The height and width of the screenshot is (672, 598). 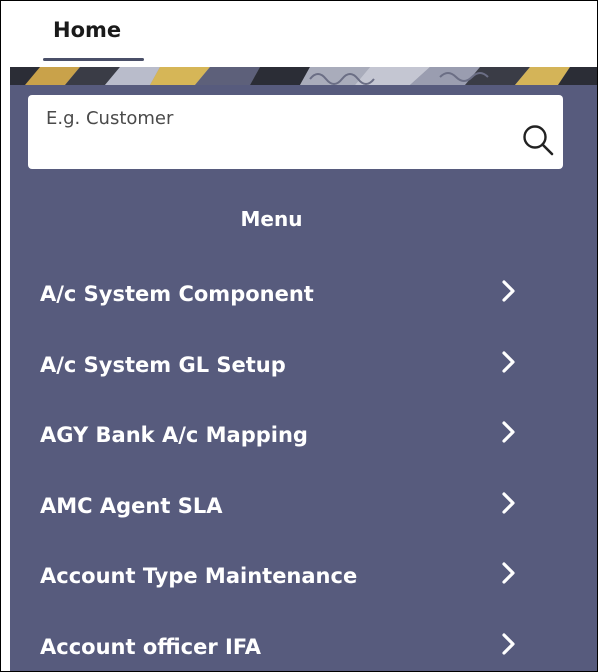 What do you see at coordinates (87, 30) in the screenshot?
I see `tab-home: Home` at bounding box center [87, 30].